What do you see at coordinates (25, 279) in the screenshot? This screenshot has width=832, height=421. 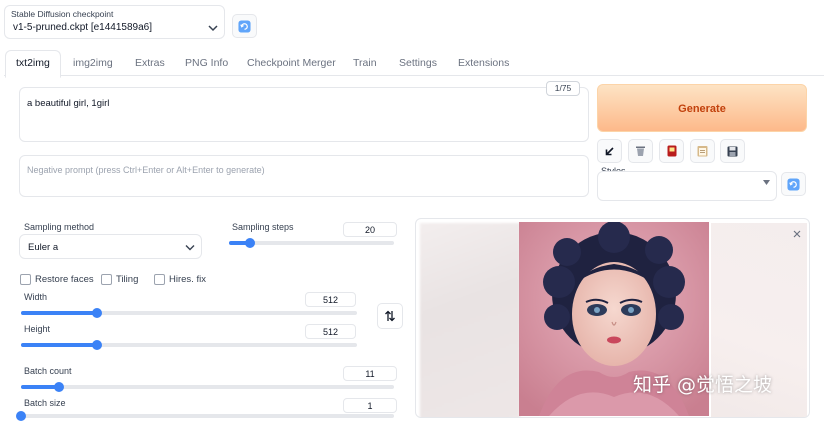 I see `restore-faces-checkbox` at bounding box center [25, 279].